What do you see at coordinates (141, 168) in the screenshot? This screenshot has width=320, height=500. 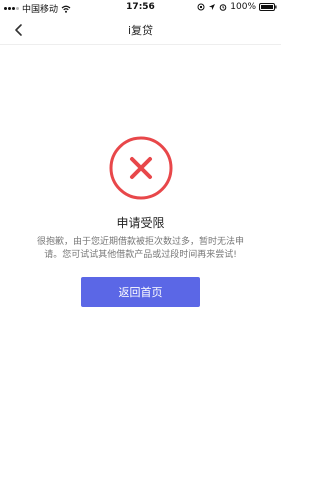 I see `error-x-icon` at bounding box center [141, 168].